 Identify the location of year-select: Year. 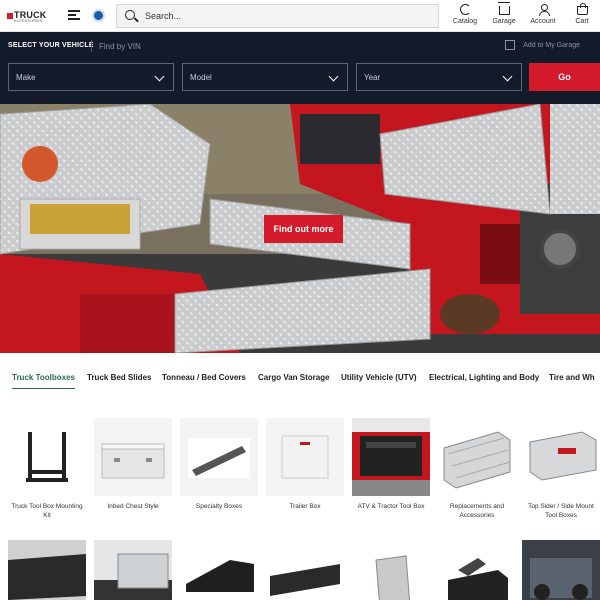
(439, 77).